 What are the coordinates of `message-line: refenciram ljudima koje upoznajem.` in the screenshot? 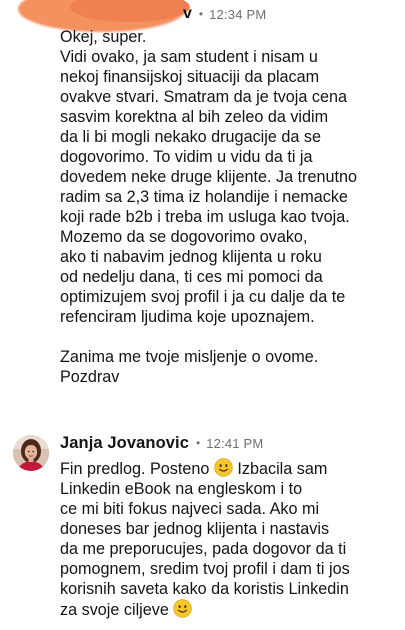 It's located at (187, 317).